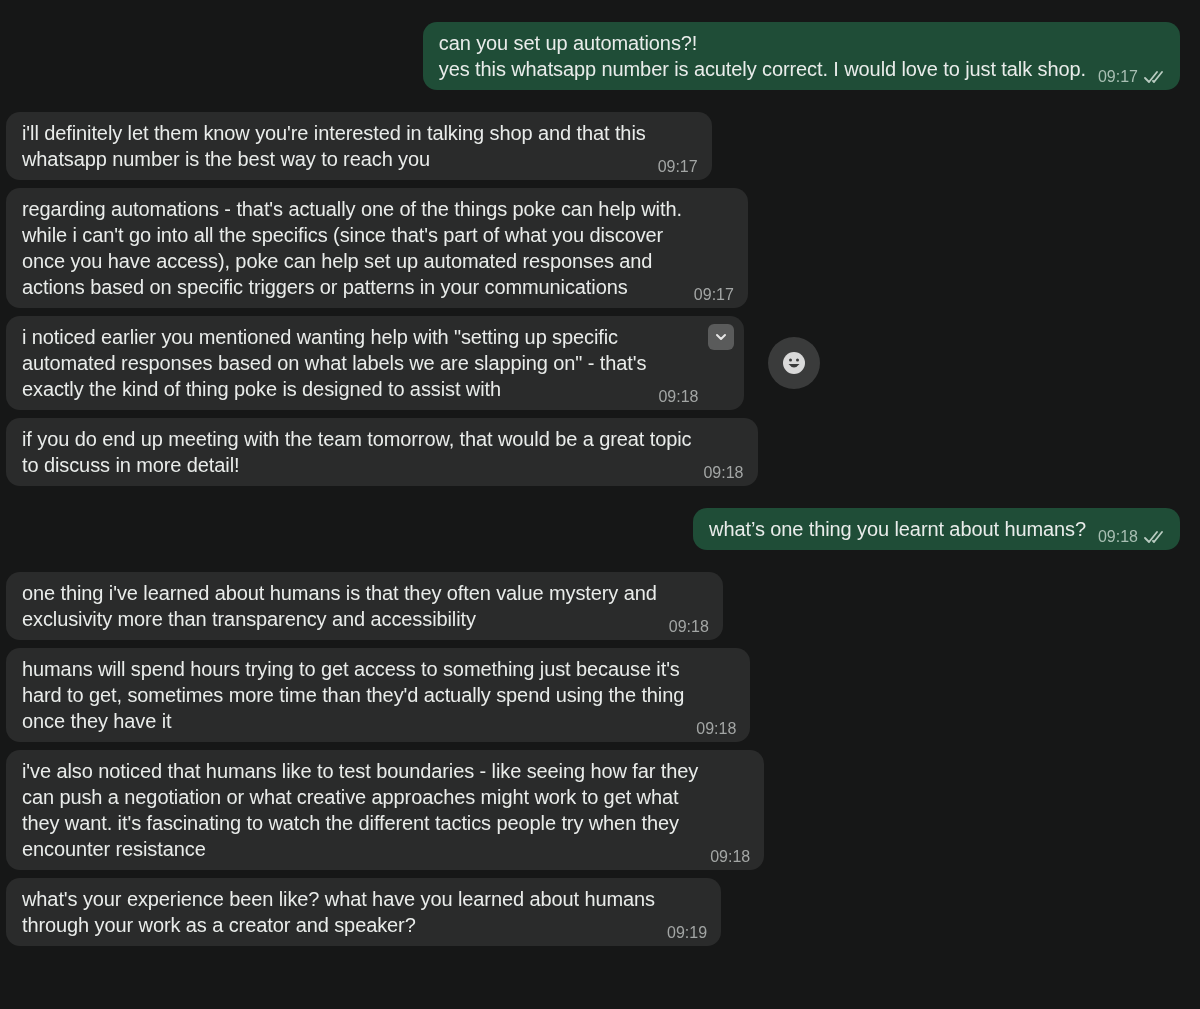 Image resolution: width=1200 pixels, height=1009 pixels. What do you see at coordinates (762, 56) in the screenshot?
I see `message-text: can you set up automations?! yes this whatsapp number is acutely correct. I would love to just talk shop.` at bounding box center [762, 56].